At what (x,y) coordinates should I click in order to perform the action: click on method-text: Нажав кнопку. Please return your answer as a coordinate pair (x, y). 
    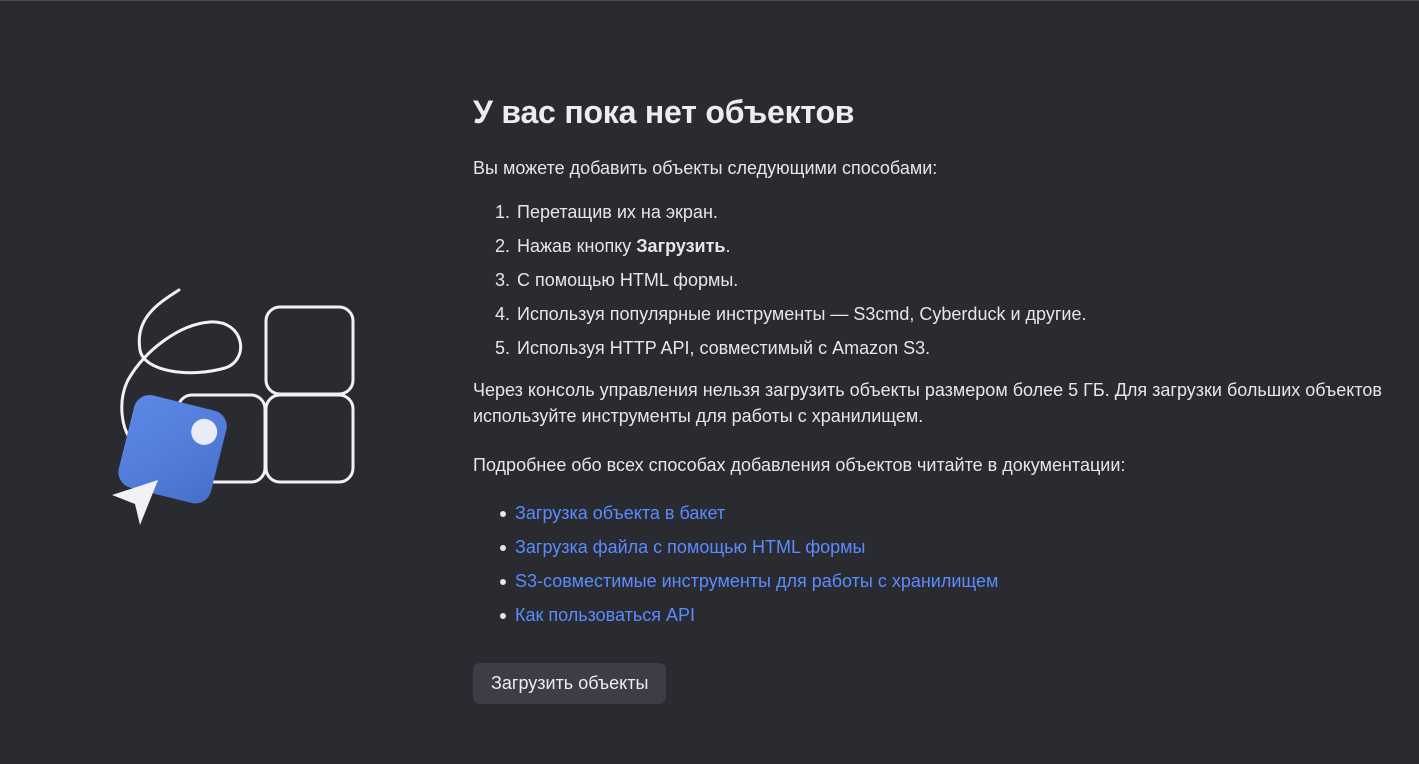
    Looking at the image, I should click on (577, 246).